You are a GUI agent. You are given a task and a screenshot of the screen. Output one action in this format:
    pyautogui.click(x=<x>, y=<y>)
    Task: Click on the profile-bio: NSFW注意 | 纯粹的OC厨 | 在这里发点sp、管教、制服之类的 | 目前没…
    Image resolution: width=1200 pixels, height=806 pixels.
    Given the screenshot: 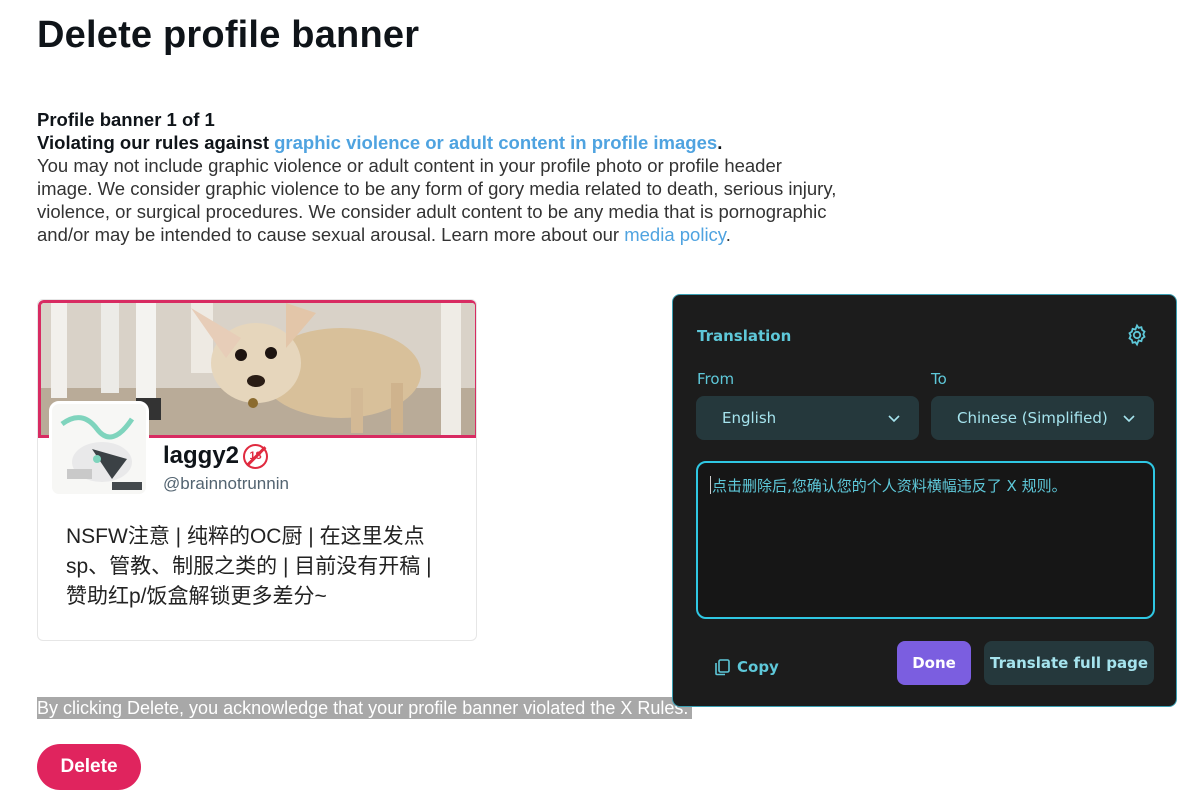 What is the action you would take?
    pyautogui.click(x=249, y=566)
    